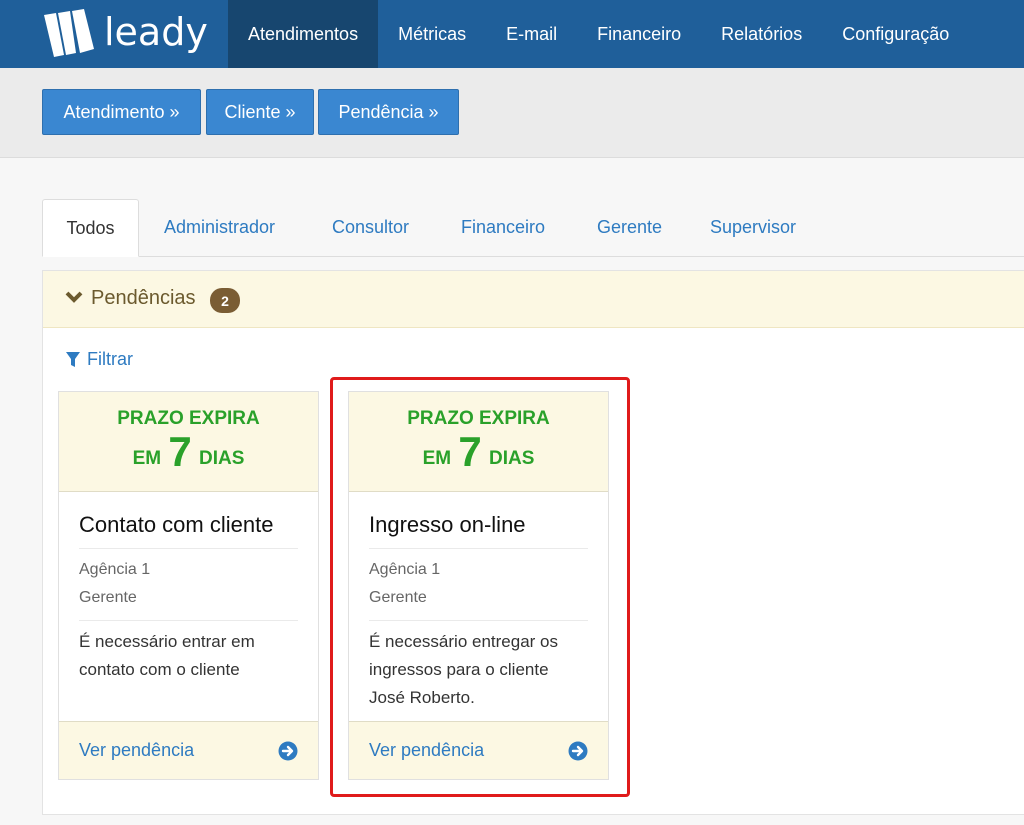  What do you see at coordinates (143, 298) in the screenshot?
I see `panel-title: Pendências` at bounding box center [143, 298].